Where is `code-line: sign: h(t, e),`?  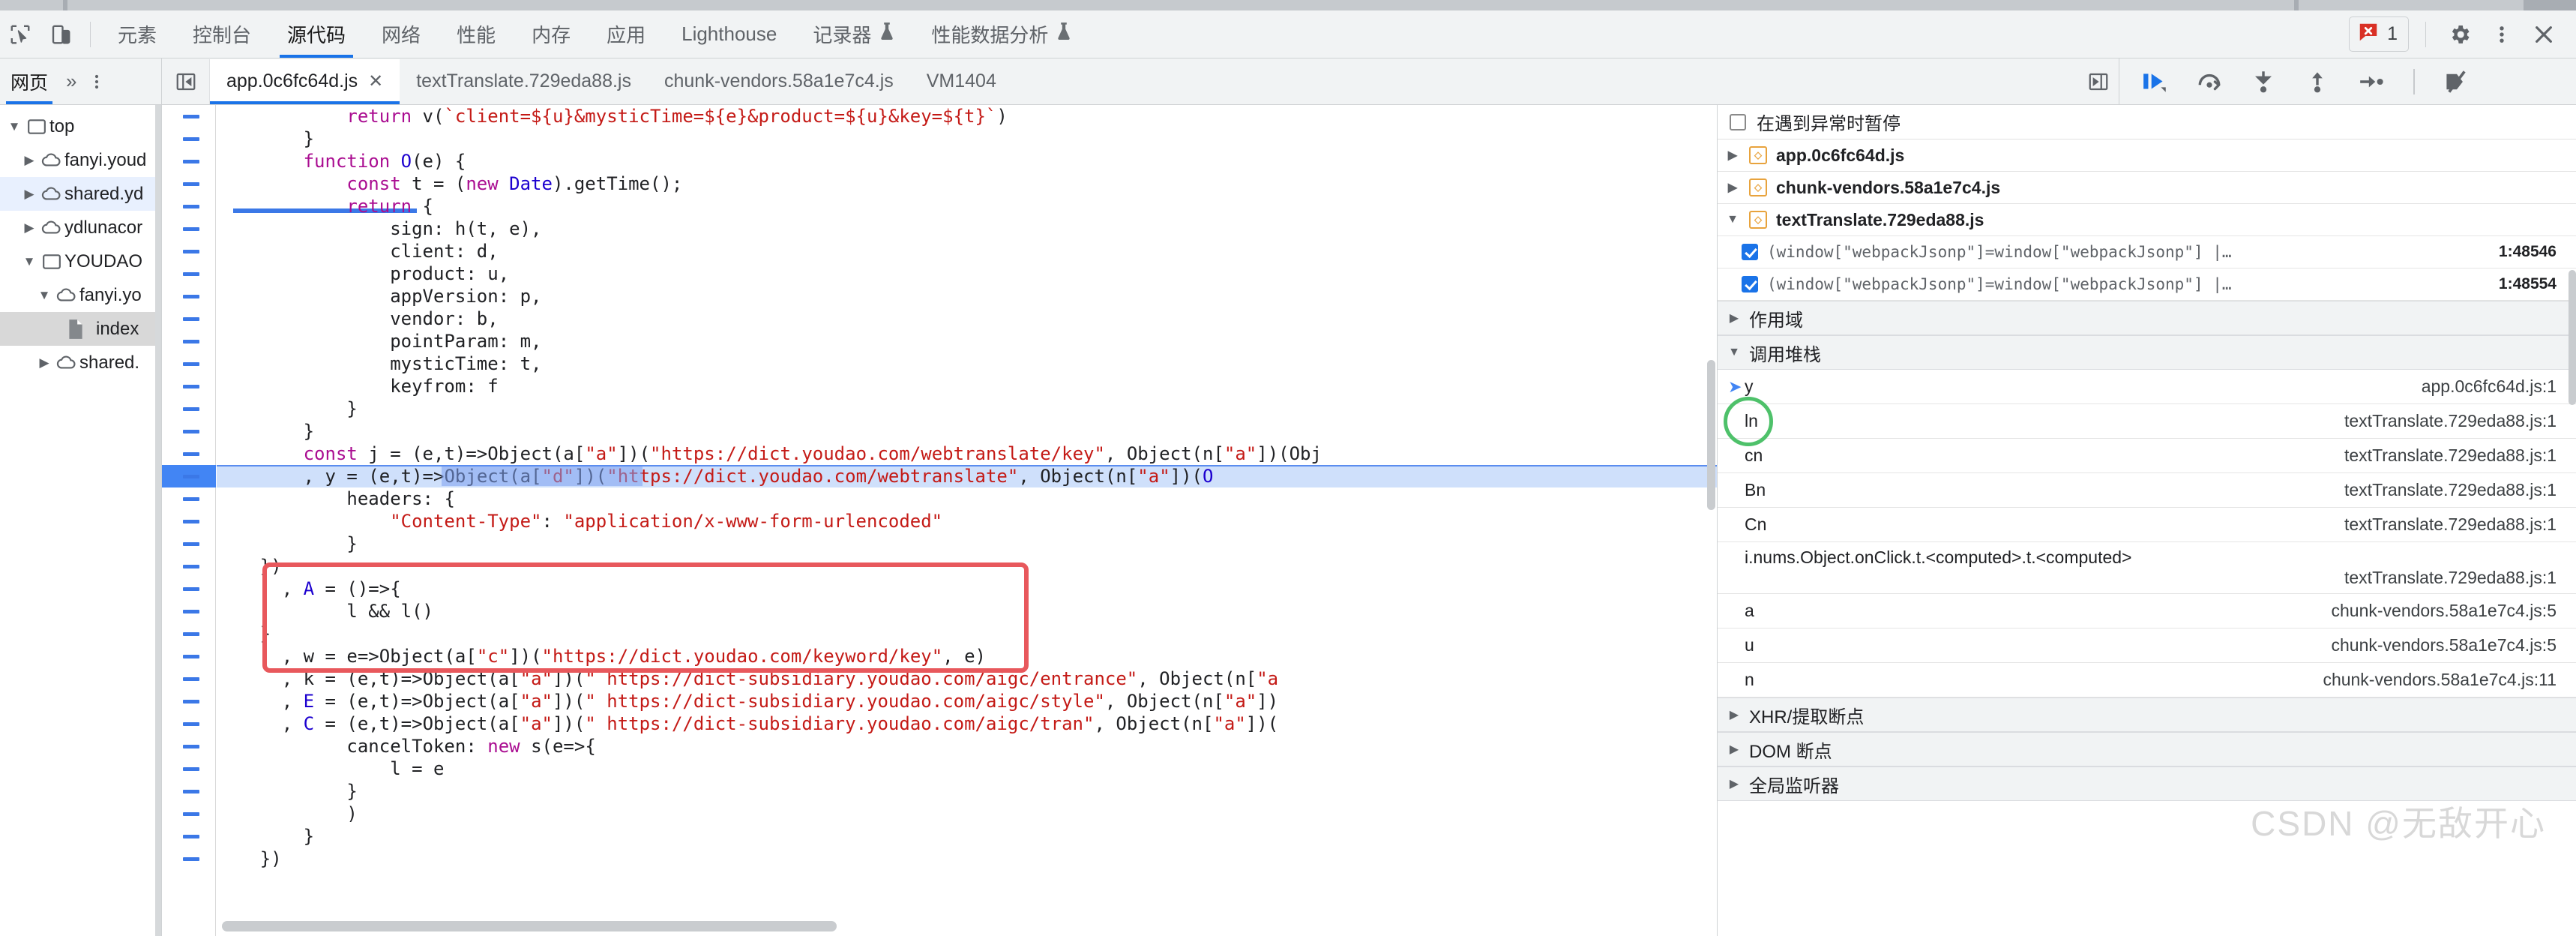 code-line: sign: h(t, e), is located at coordinates (967, 229).